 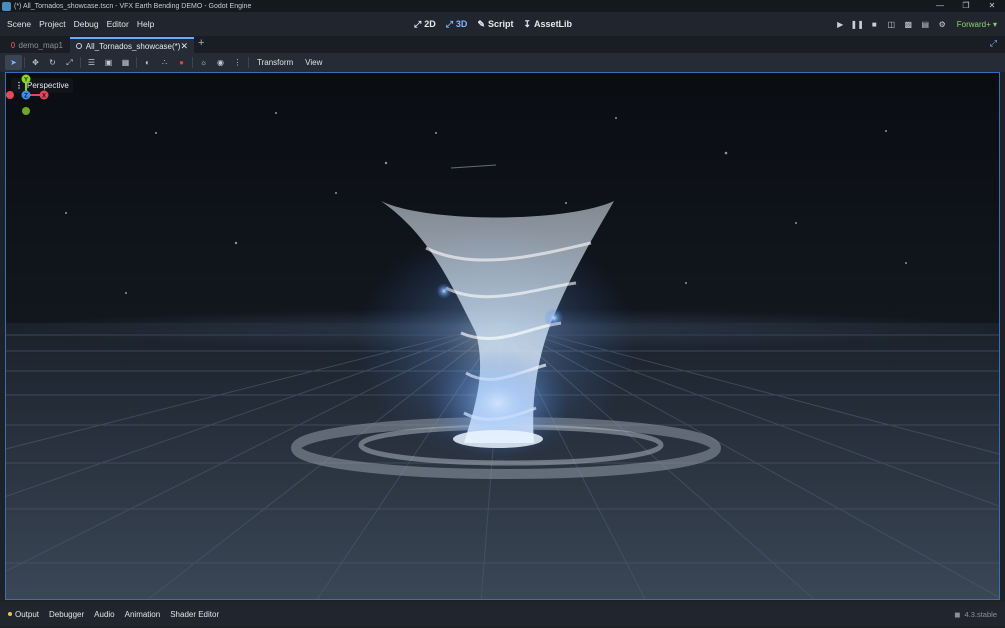 I want to click on minimize-icon: —, so click(x=940, y=6).